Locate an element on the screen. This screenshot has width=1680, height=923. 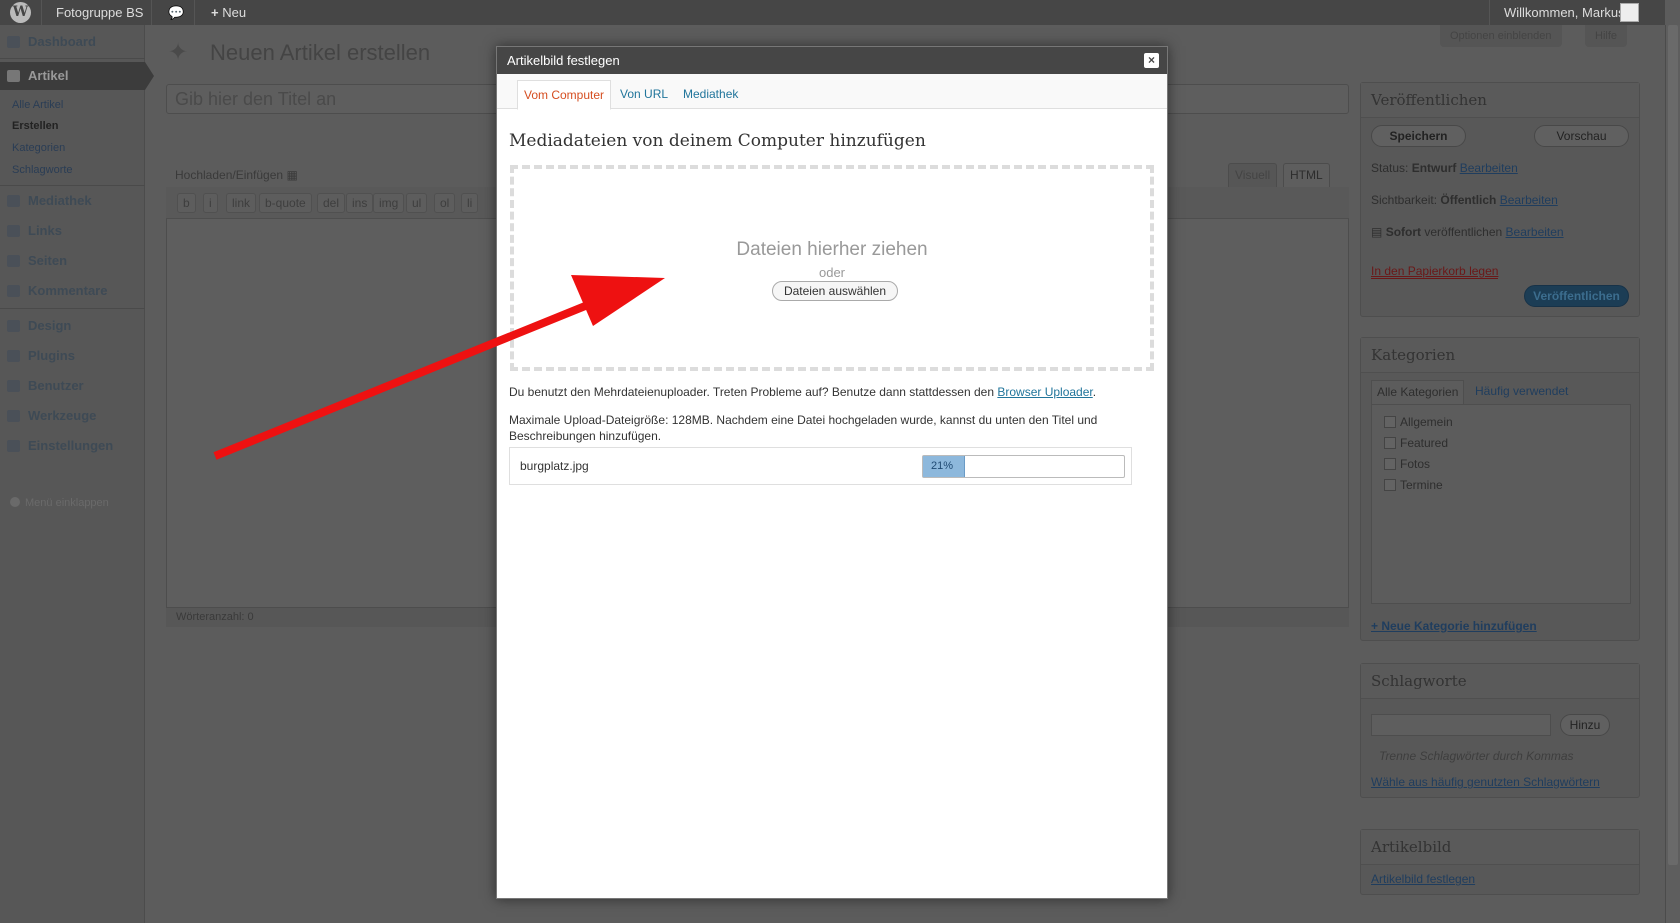
quicktag-link-button: link is located at coordinates (241, 203).